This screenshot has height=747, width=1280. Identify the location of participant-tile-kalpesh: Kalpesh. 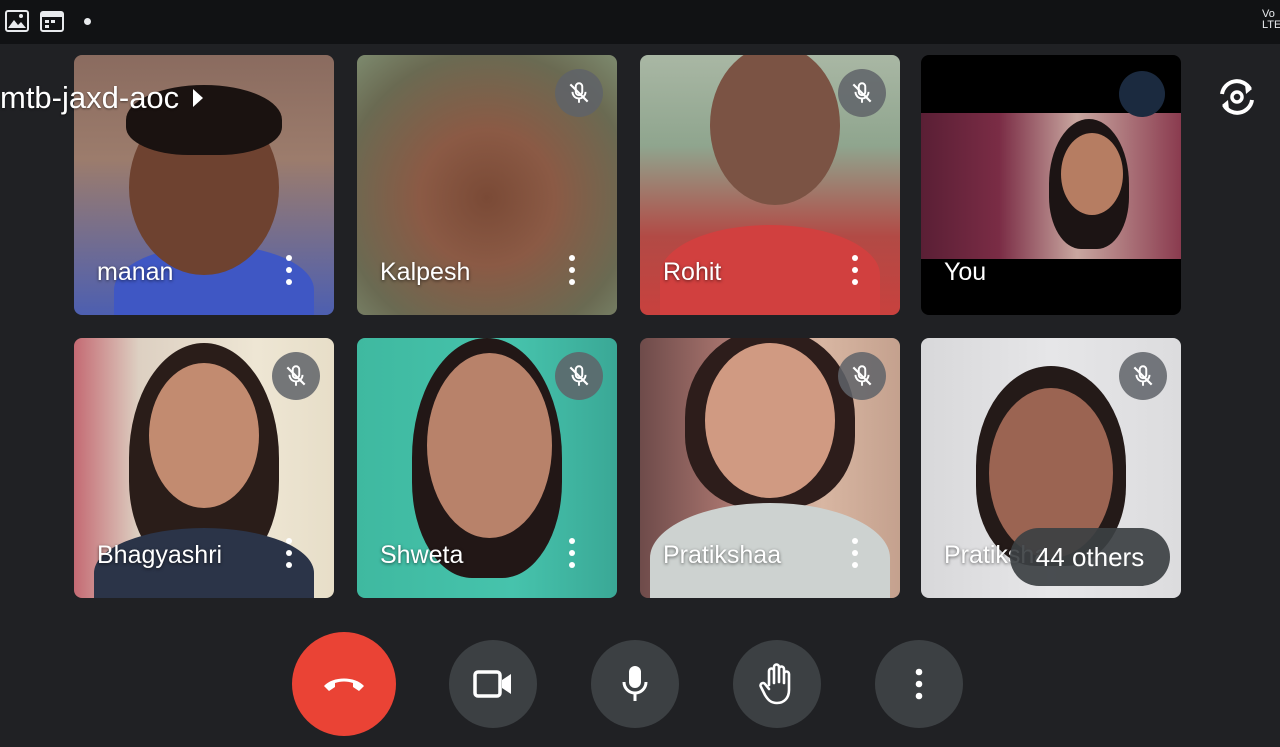
(487, 185).